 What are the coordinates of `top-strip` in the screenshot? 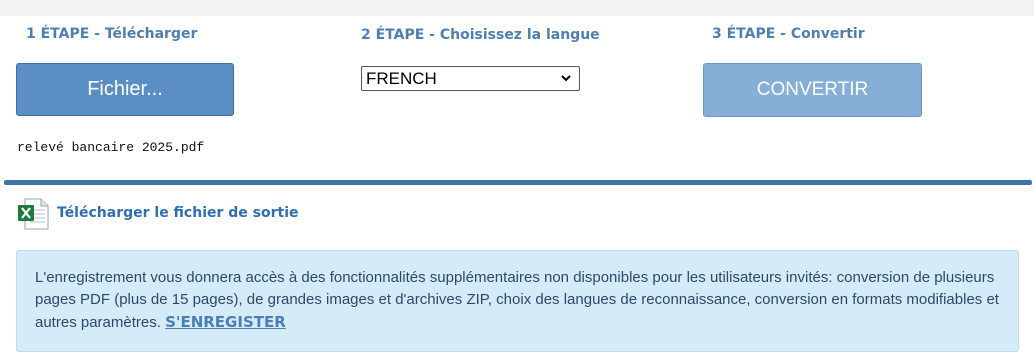 It's located at (517, 8).